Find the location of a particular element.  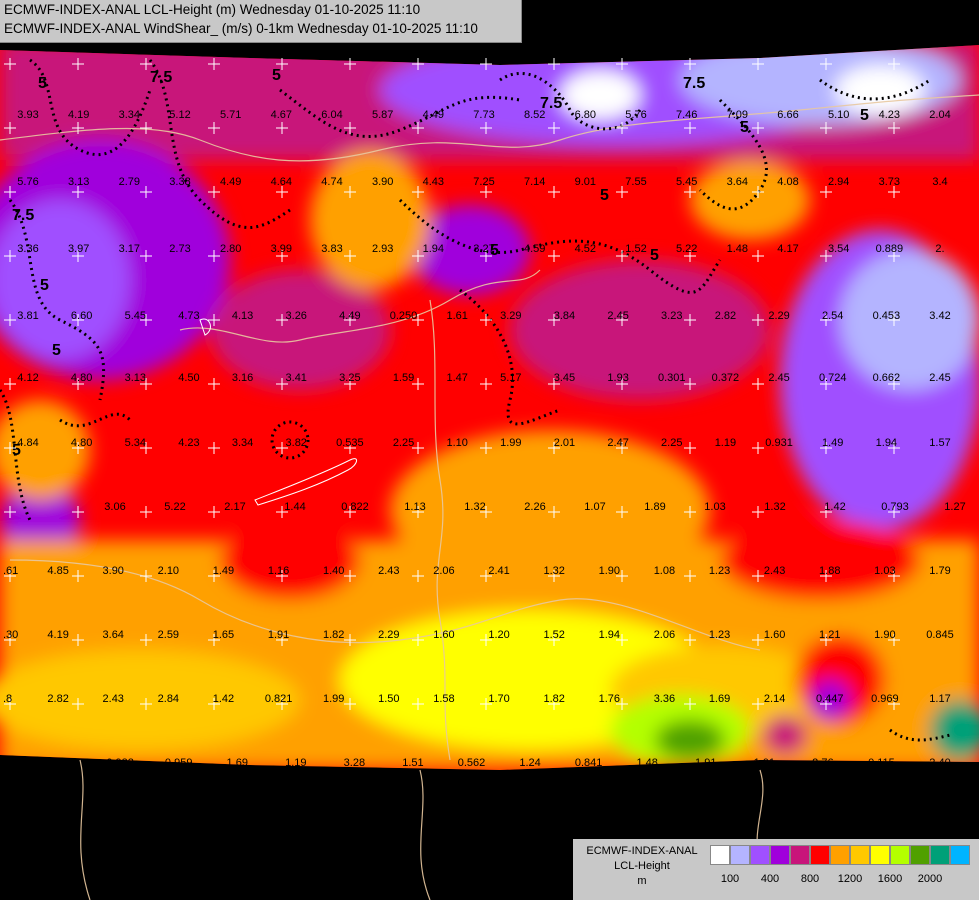

lcl-value-label: 1.99 is located at coordinates (333, 699).